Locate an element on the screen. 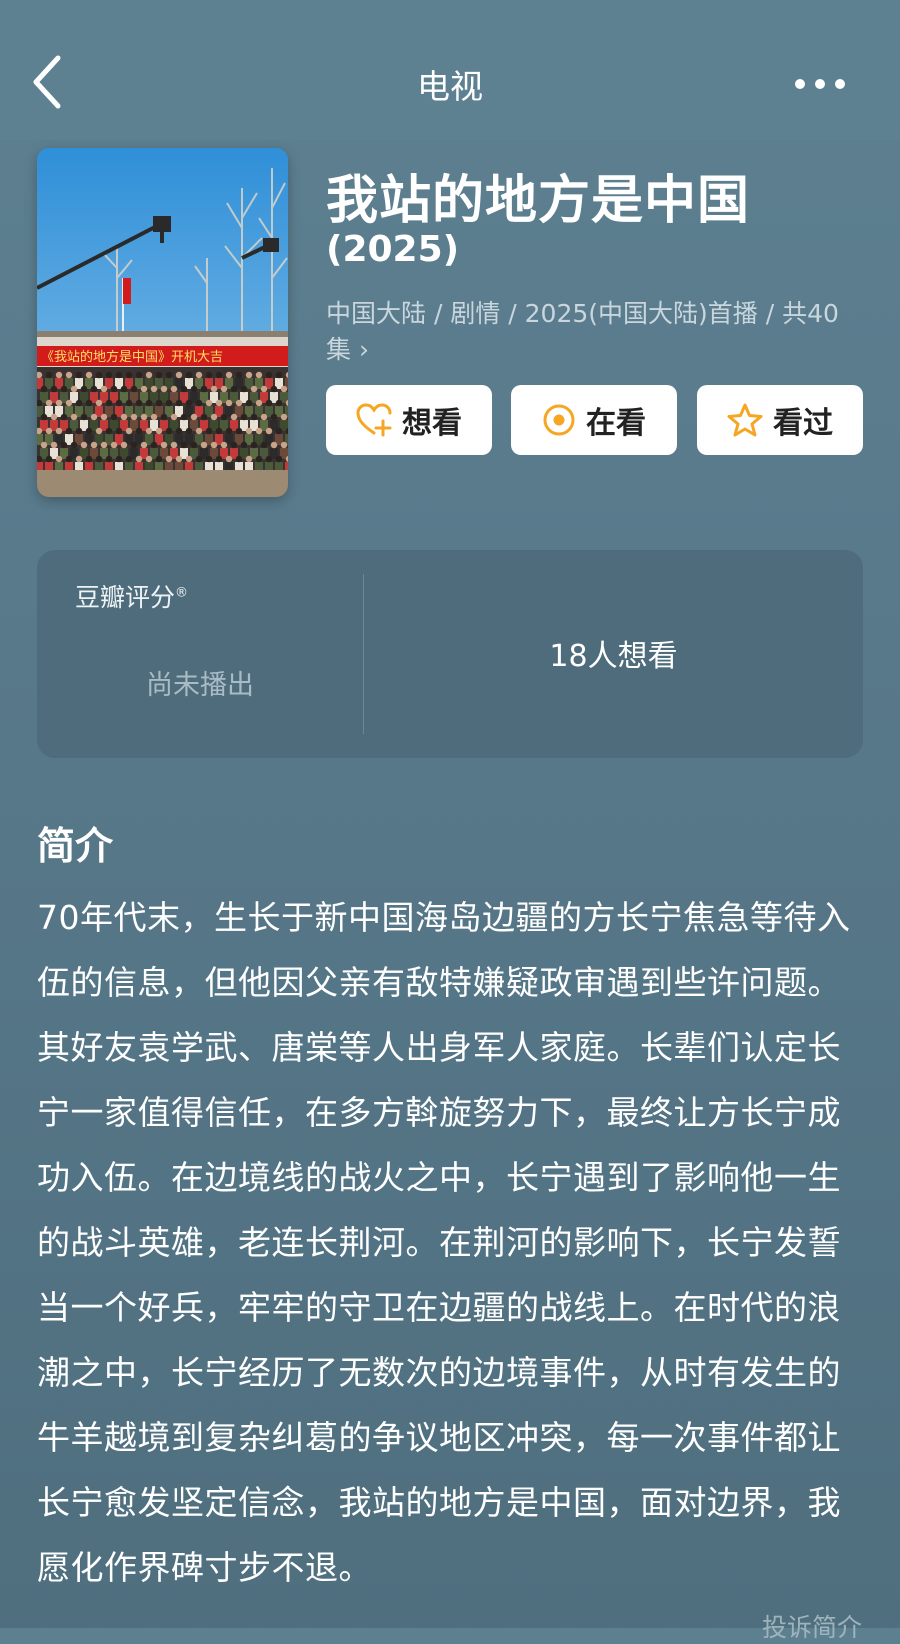 The width and height of the screenshot is (900, 1644). more-dots-icon is located at coordinates (820, 84).